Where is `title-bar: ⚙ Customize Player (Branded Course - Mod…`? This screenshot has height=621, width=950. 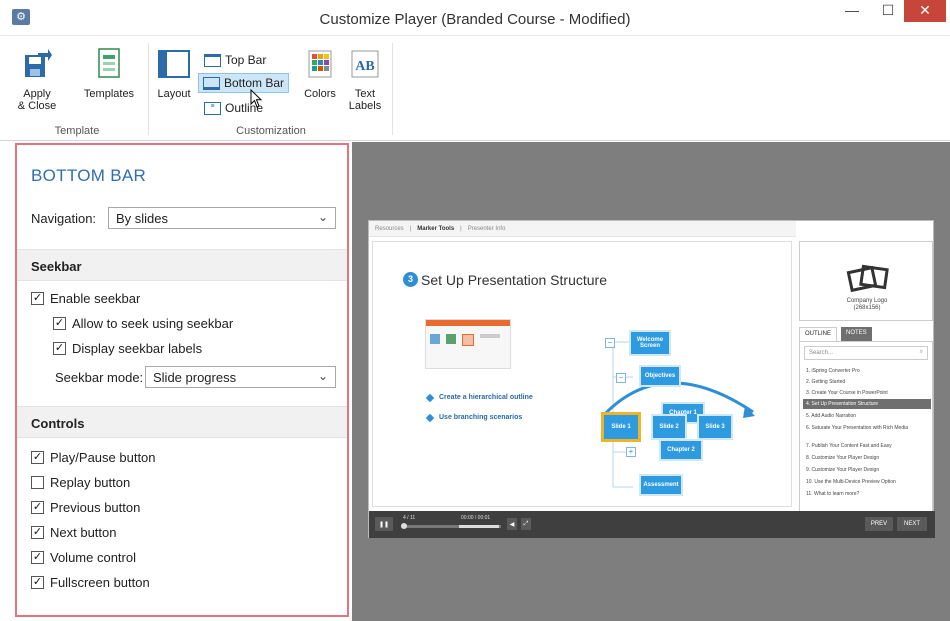
title-bar: ⚙ Customize Player (Branded Course - Mod… is located at coordinates (475, 18).